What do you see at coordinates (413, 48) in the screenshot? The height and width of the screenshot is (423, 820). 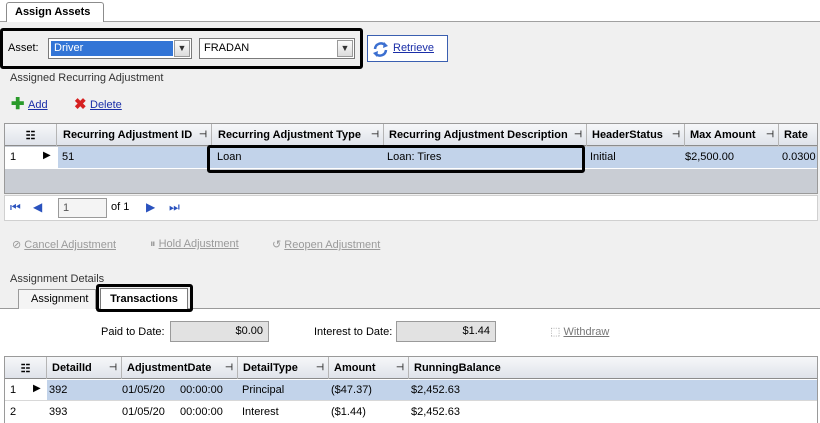 I see `retrieve-label: Retrieve` at bounding box center [413, 48].